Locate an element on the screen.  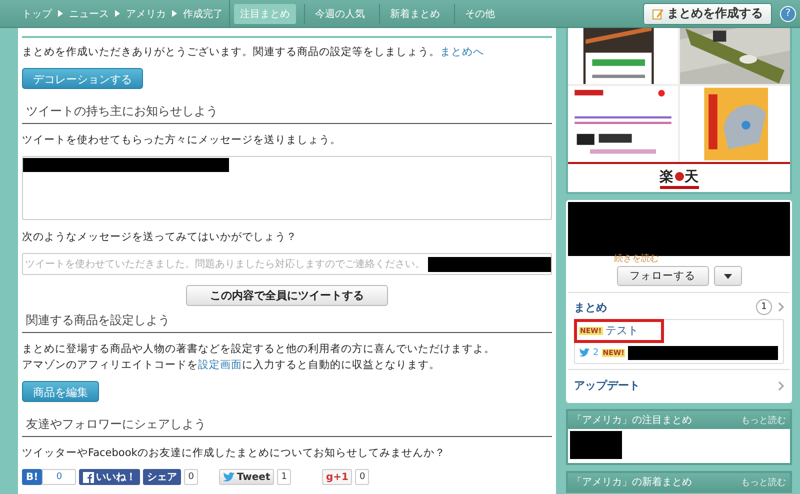
section-heading: 関連する商品を設定しよう is located at coordinates (287, 322).